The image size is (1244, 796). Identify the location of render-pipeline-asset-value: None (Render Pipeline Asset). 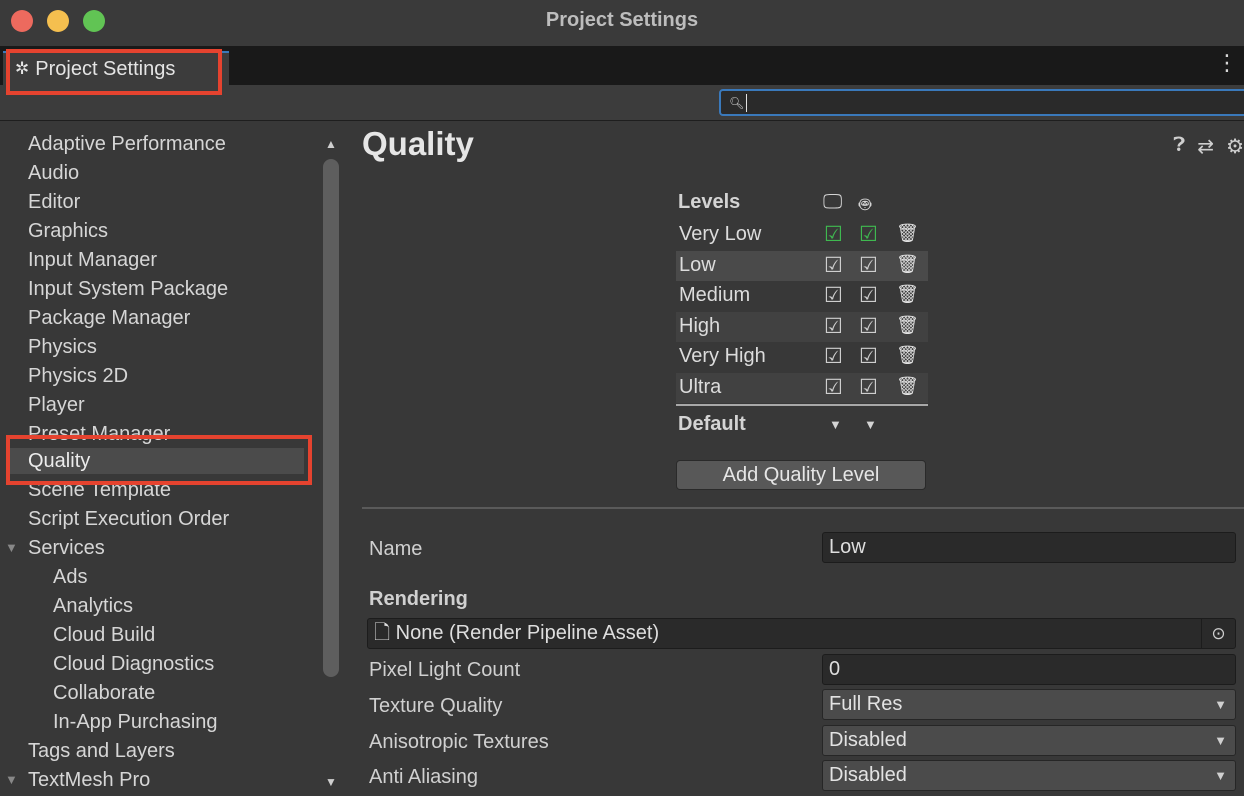
(527, 633).